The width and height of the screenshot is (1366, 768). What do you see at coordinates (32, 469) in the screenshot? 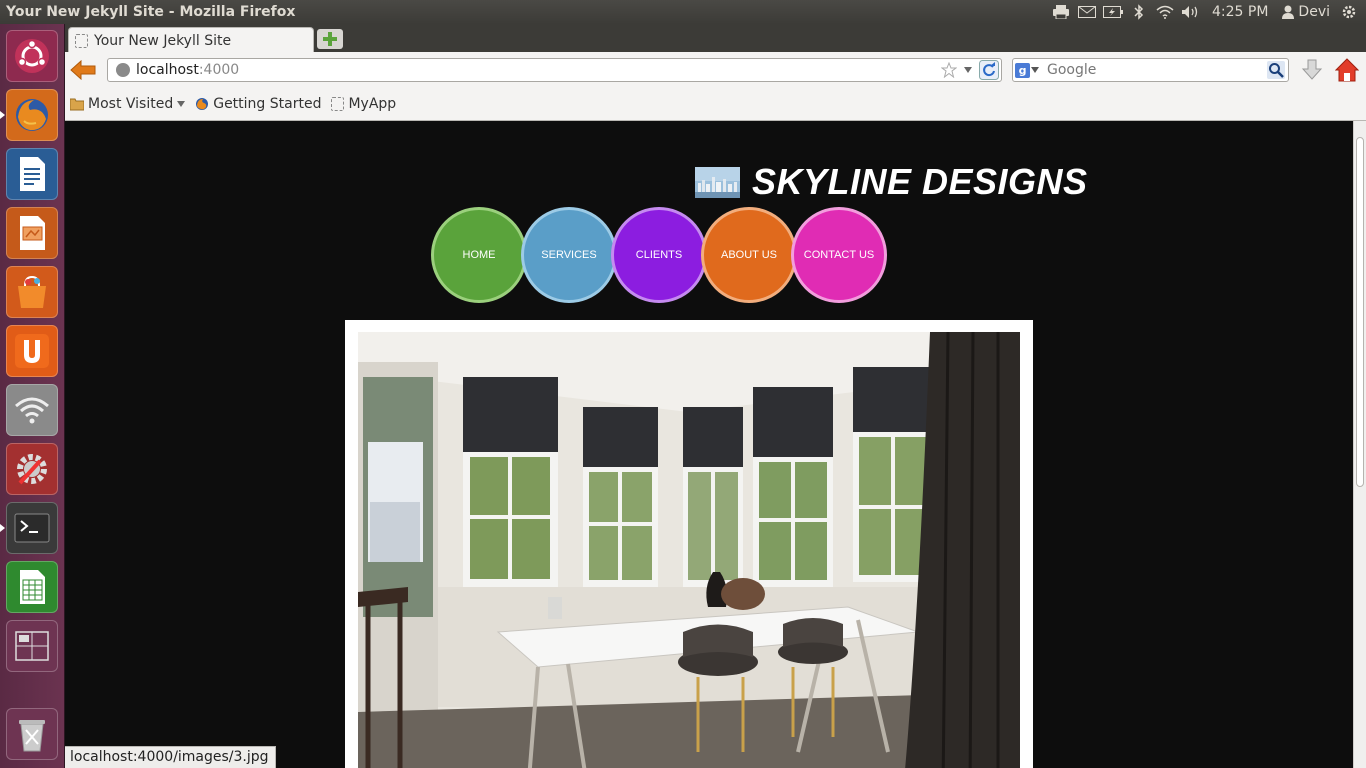
I see `system-settings-icon` at bounding box center [32, 469].